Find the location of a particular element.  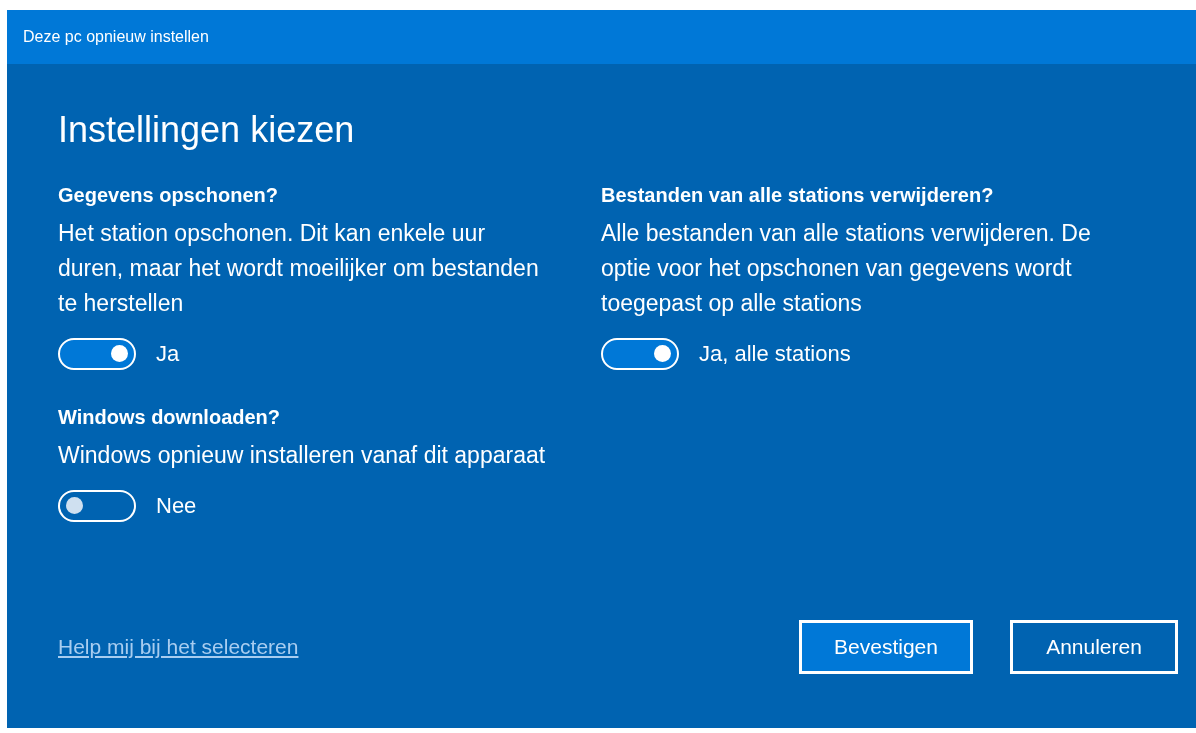

toggle-label: Ja is located at coordinates (168, 354).